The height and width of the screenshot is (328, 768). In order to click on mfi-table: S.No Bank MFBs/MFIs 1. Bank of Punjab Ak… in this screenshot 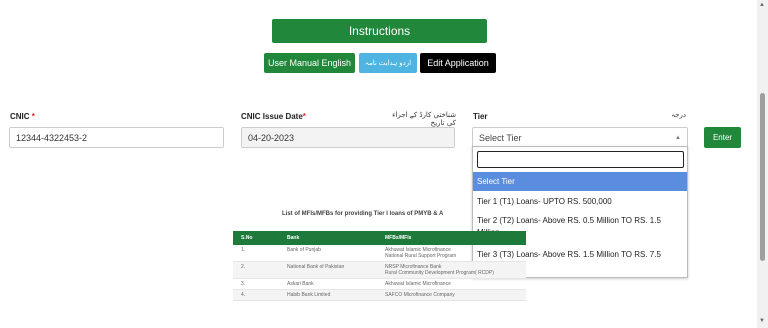, I will do `click(379, 266)`.